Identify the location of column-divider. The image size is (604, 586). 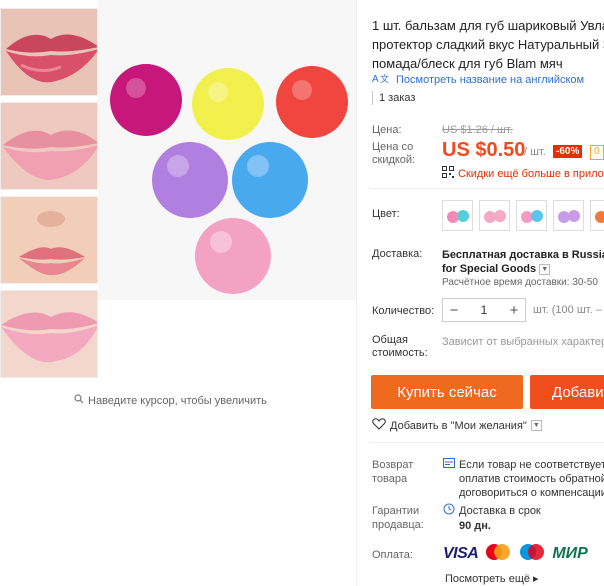
(356, 293).